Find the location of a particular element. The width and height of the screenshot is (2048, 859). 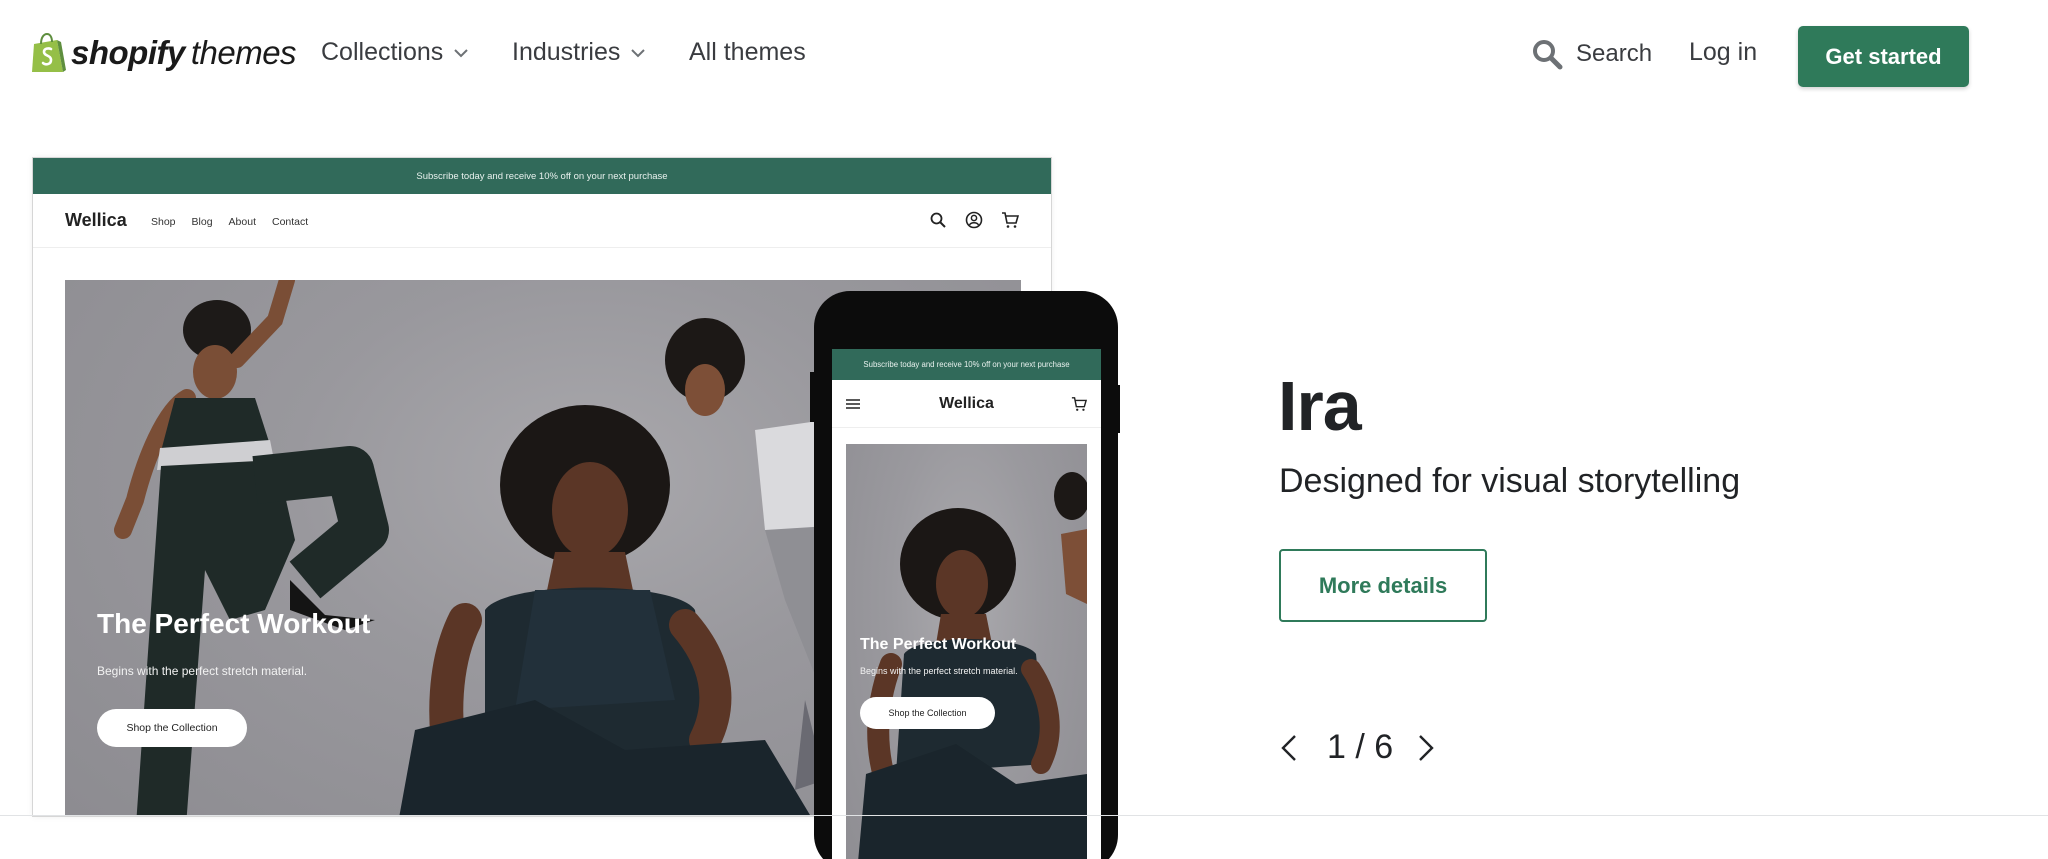

shopify-bag-icon is located at coordinates (49, 52).